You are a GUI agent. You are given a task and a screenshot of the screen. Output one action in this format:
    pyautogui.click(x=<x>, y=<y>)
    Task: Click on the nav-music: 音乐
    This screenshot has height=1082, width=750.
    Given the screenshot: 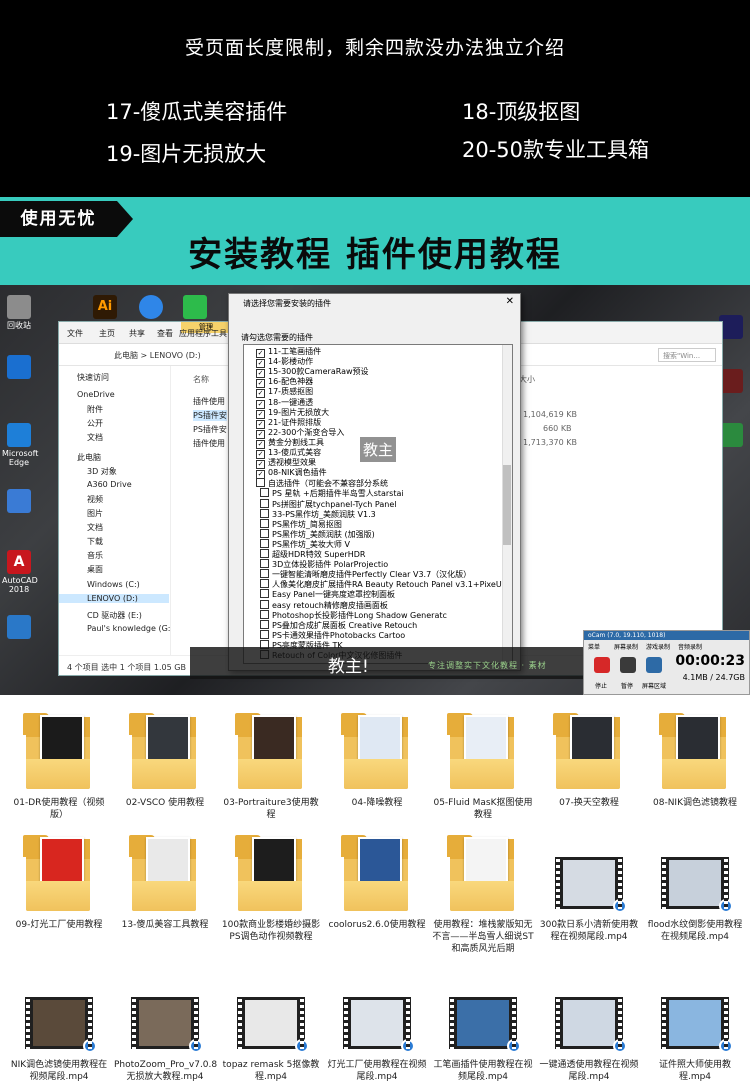 What is the action you would take?
    pyautogui.click(x=95, y=555)
    